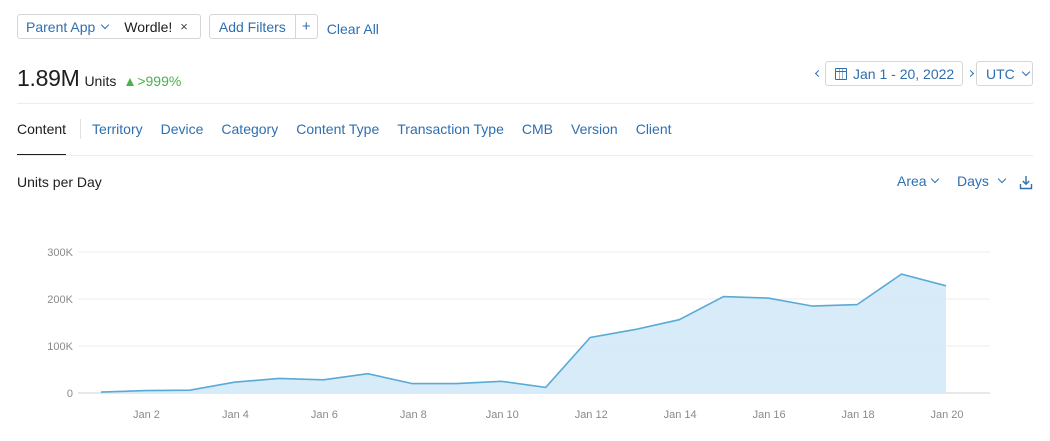 This screenshot has height=441, width=1050. Describe the element at coordinates (60, 300) in the screenshot. I see `y-tick-label: 200K` at that location.